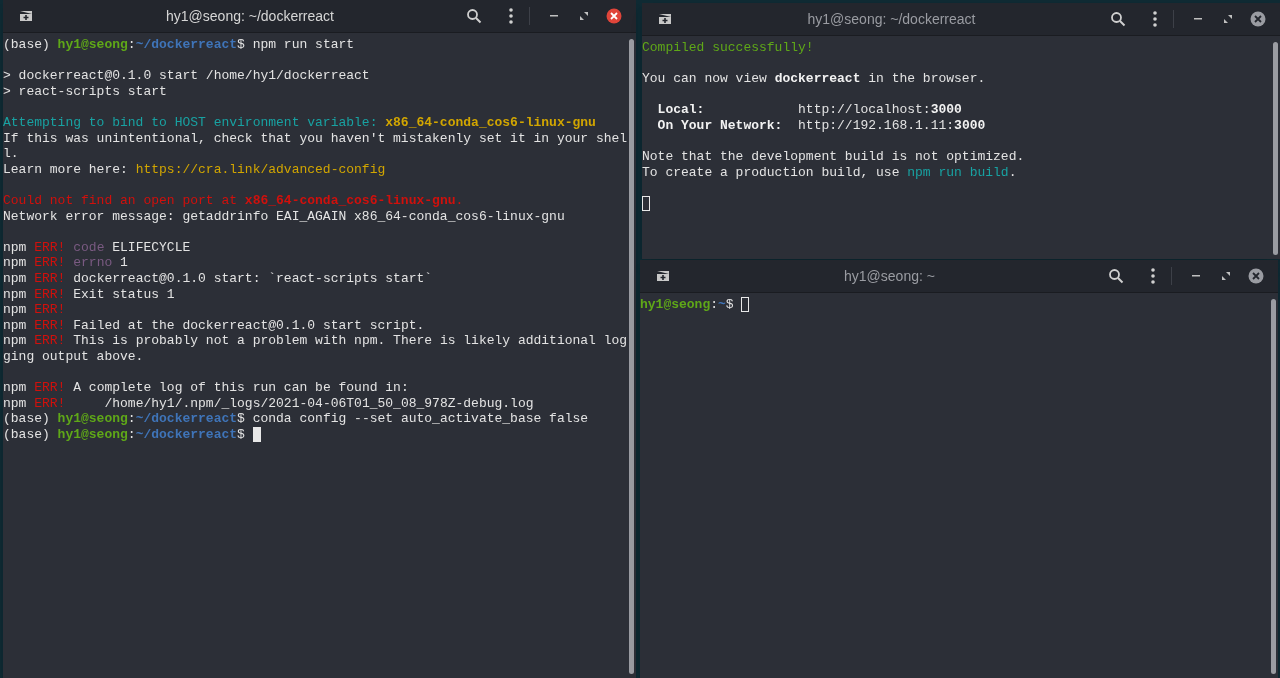  I want to click on terminal-line: npm ERR!, so click(34, 310).